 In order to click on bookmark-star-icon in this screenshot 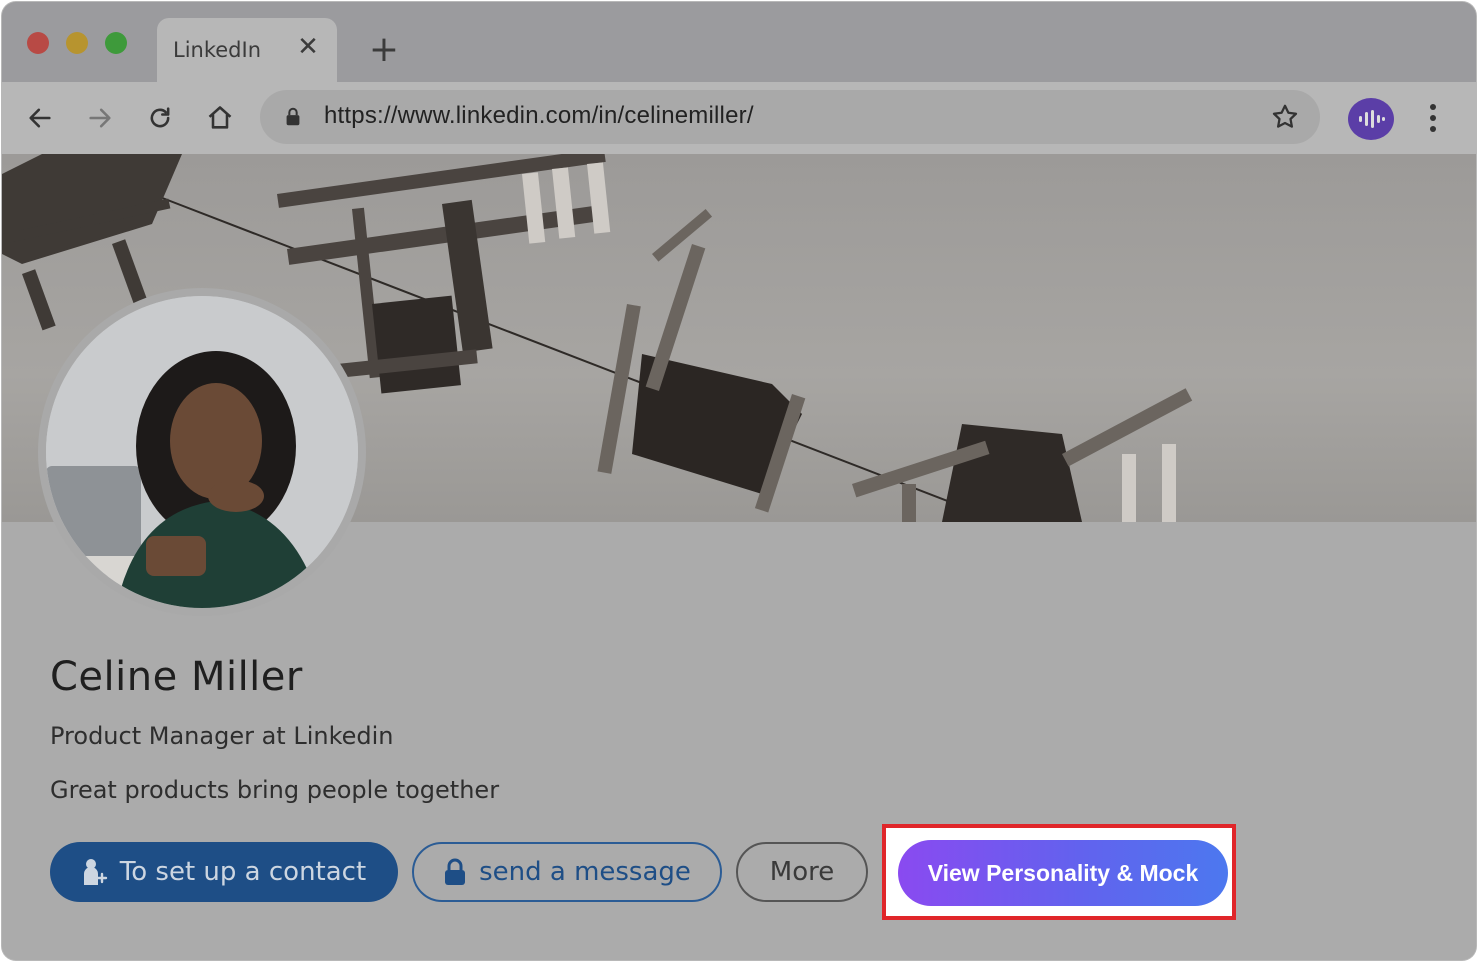, I will do `click(1285, 117)`.